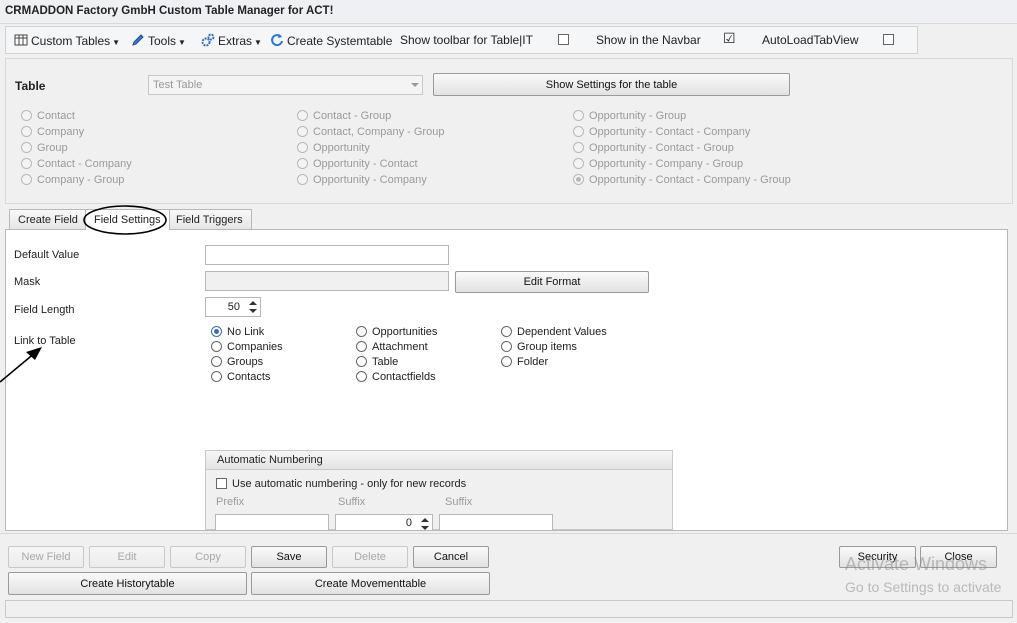  Describe the element at coordinates (327, 255) in the screenshot. I see `default-value-input` at that location.